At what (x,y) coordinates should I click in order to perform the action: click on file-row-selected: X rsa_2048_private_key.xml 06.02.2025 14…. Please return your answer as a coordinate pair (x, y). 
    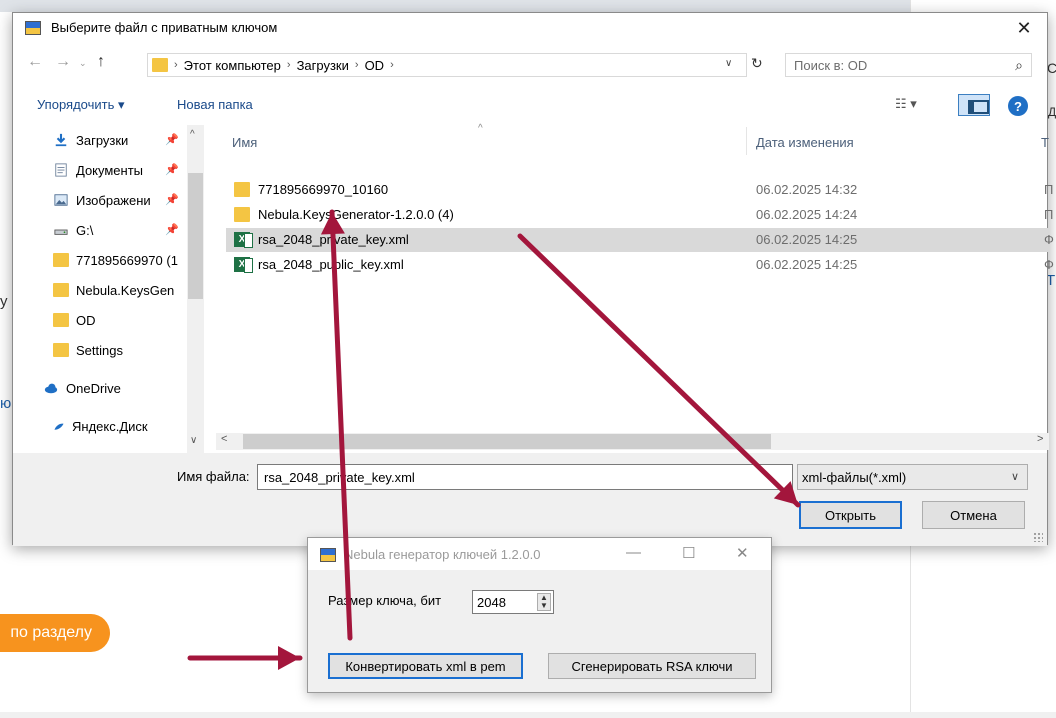
    Looking at the image, I should click on (640, 240).